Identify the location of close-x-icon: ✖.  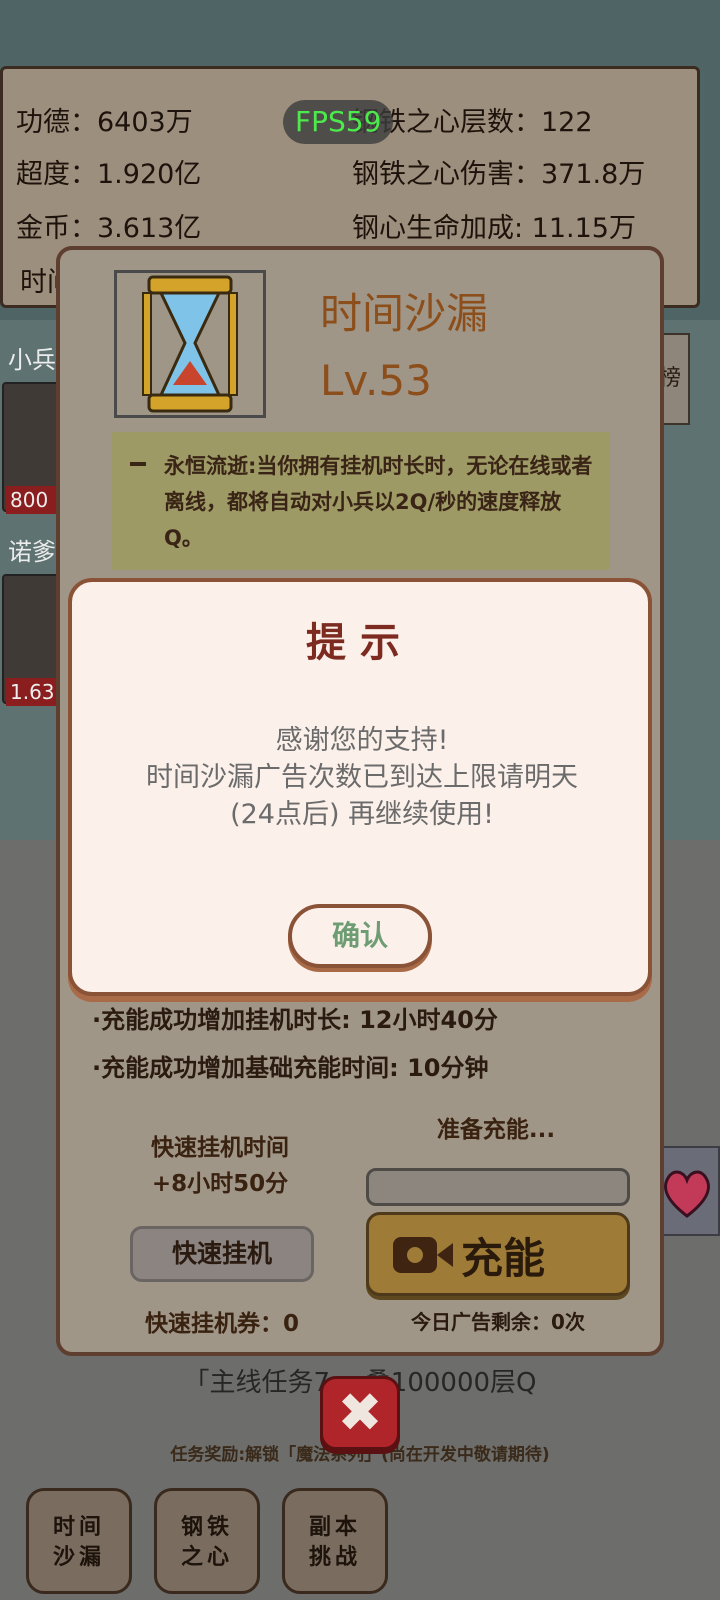
(360, 1412).